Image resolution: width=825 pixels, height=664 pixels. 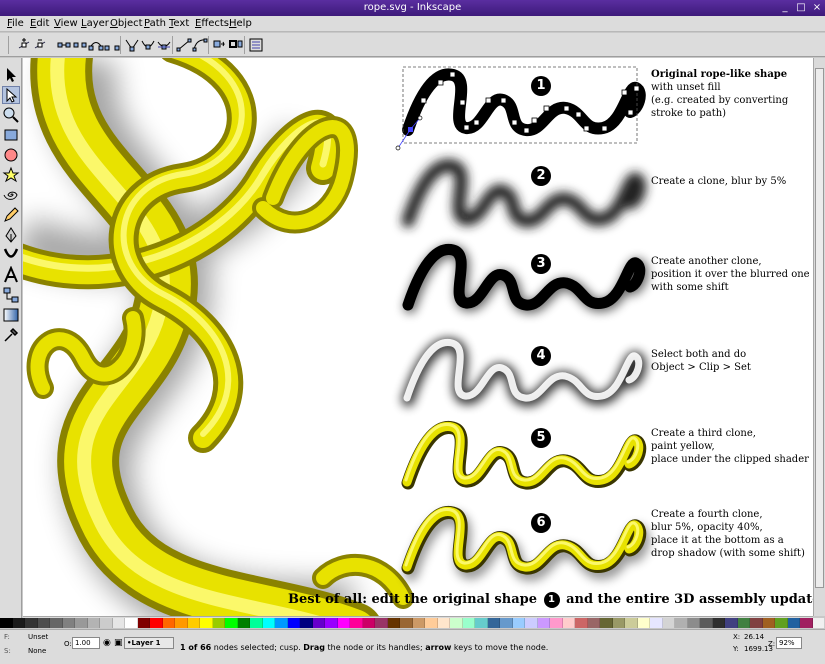 What do you see at coordinates (155, 23) in the screenshot?
I see `menu-path: Path` at bounding box center [155, 23].